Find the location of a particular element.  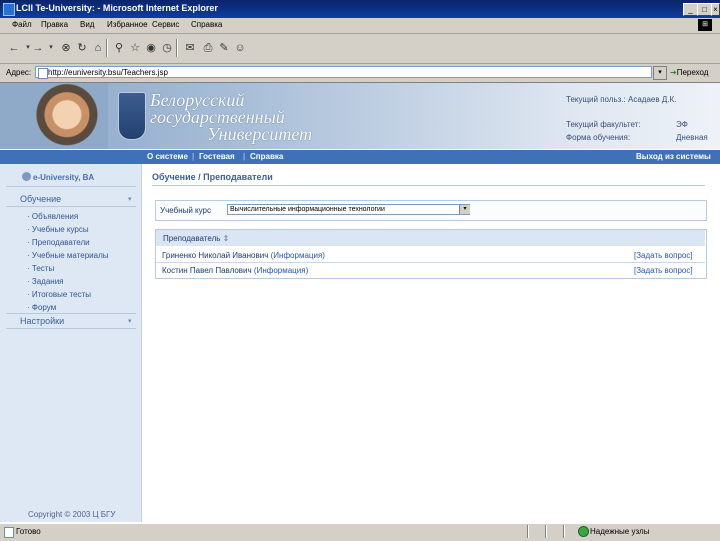

course-label: Учебный курс is located at coordinates (185, 210).